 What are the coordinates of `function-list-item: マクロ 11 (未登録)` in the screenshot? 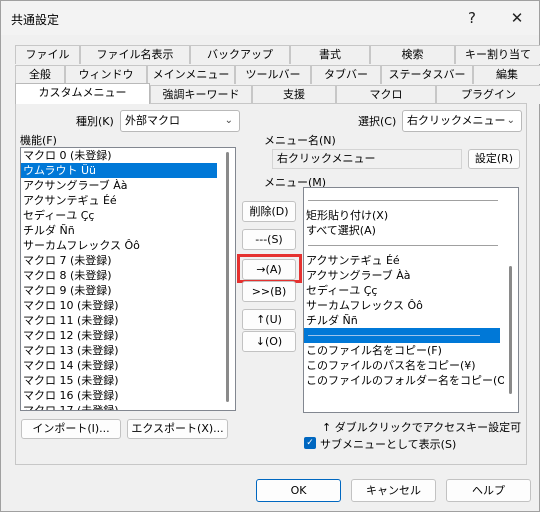 It's located at (128, 320).